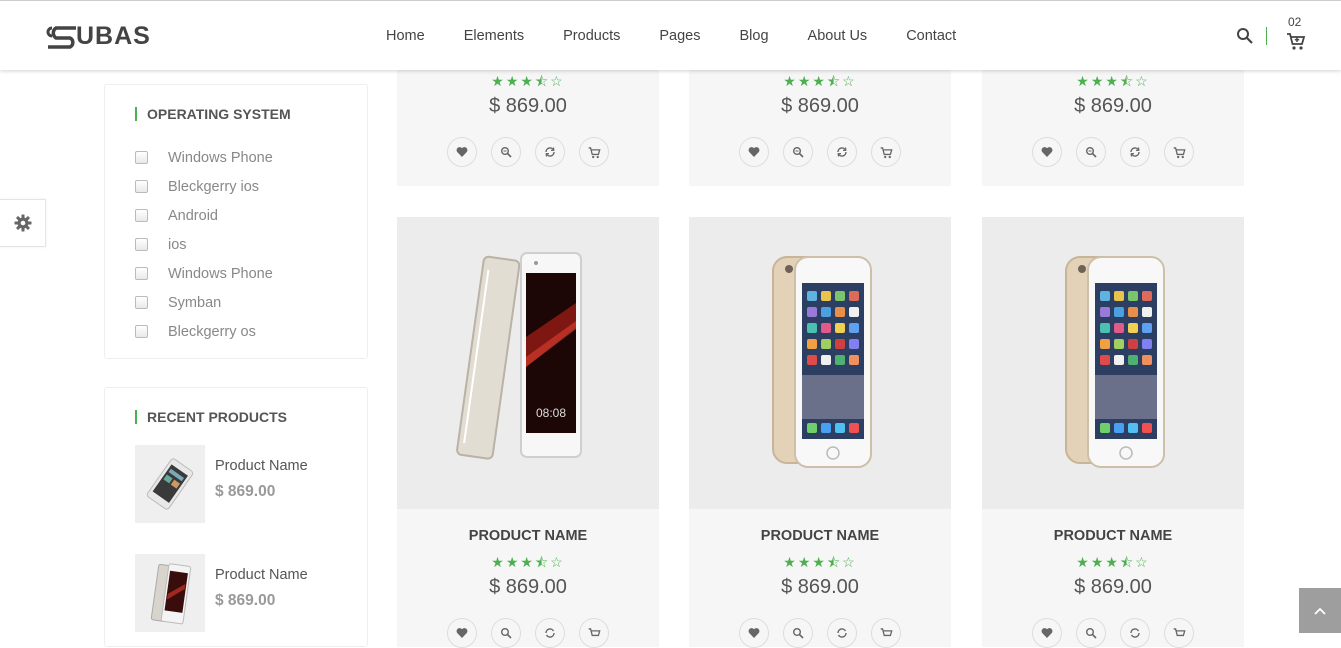 This screenshot has height=648, width=1341. I want to click on nav-pages: Pages, so click(679, 36).